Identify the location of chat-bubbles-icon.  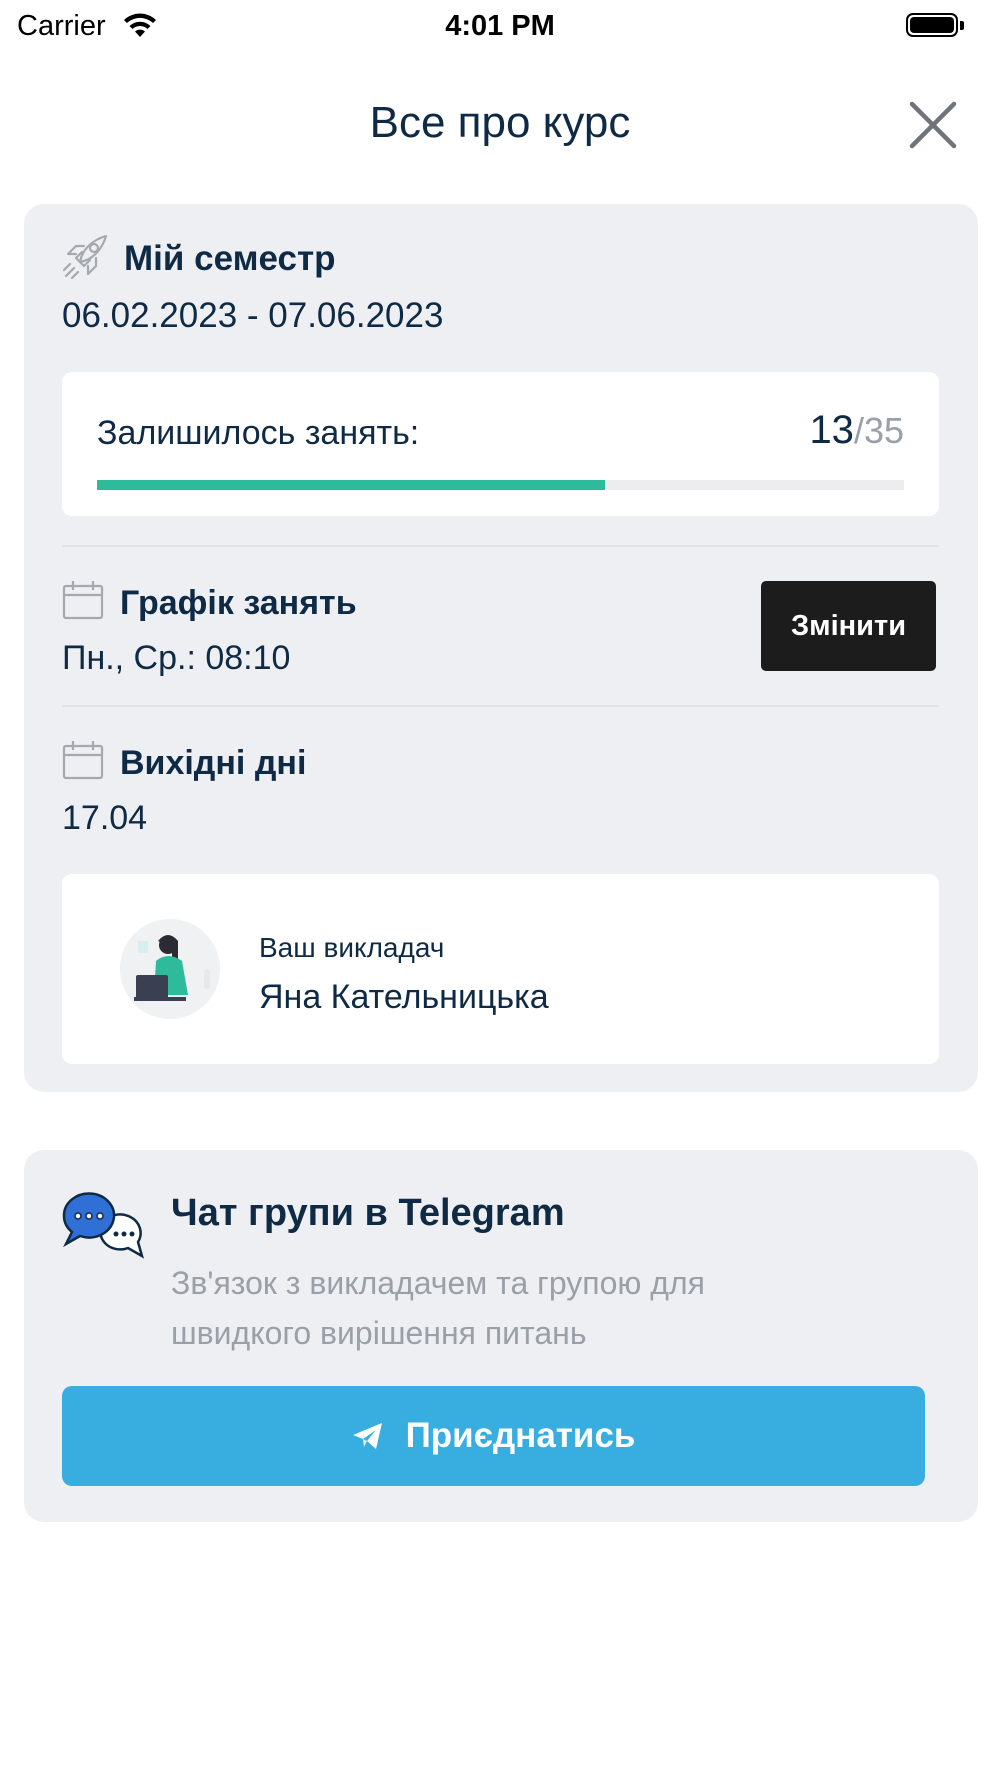
(103, 1225).